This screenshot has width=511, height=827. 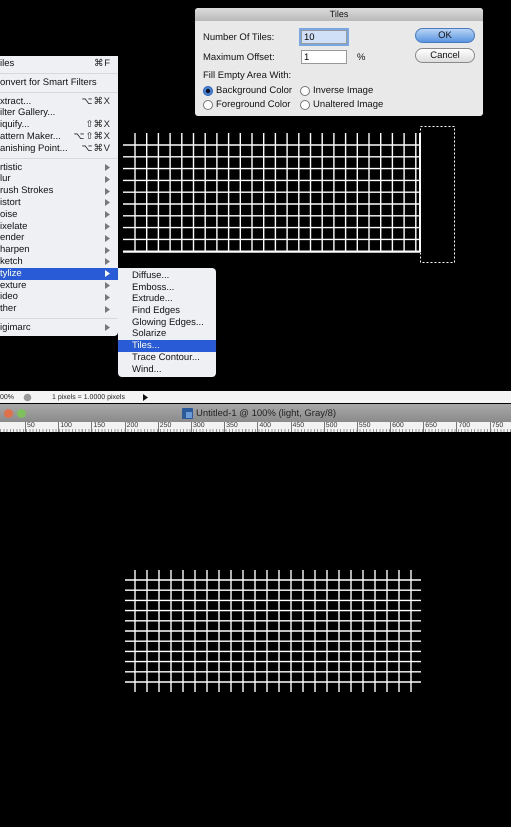 What do you see at coordinates (339, 14) in the screenshot?
I see `dialog-title: Tiles` at bounding box center [339, 14].